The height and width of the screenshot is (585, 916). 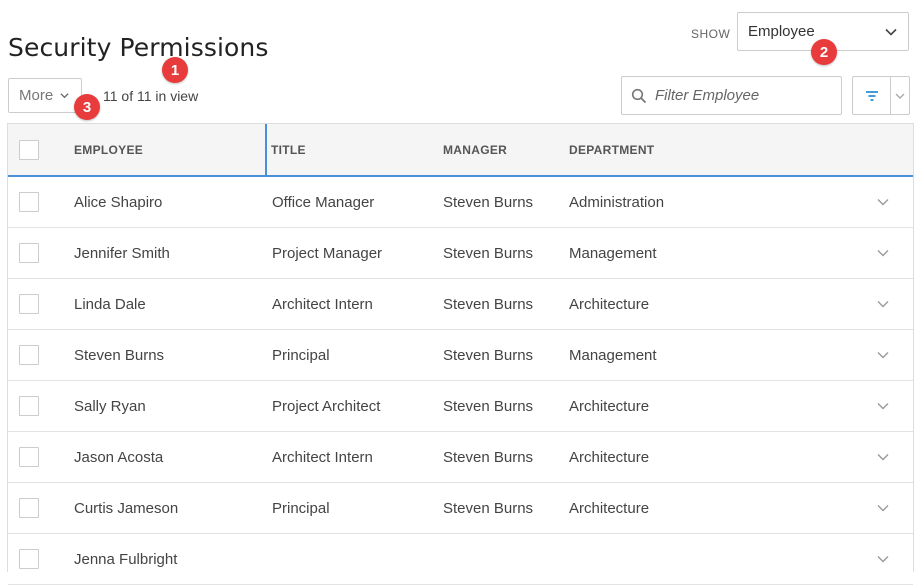 What do you see at coordinates (126, 559) in the screenshot?
I see `employee-name: Jenna Fulbright` at bounding box center [126, 559].